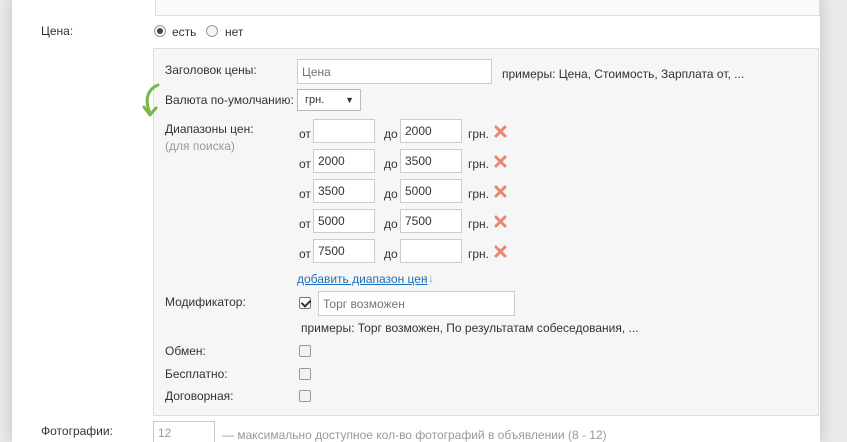  Describe the element at coordinates (487, 8) in the screenshot. I see `previous-section-edge` at that location.